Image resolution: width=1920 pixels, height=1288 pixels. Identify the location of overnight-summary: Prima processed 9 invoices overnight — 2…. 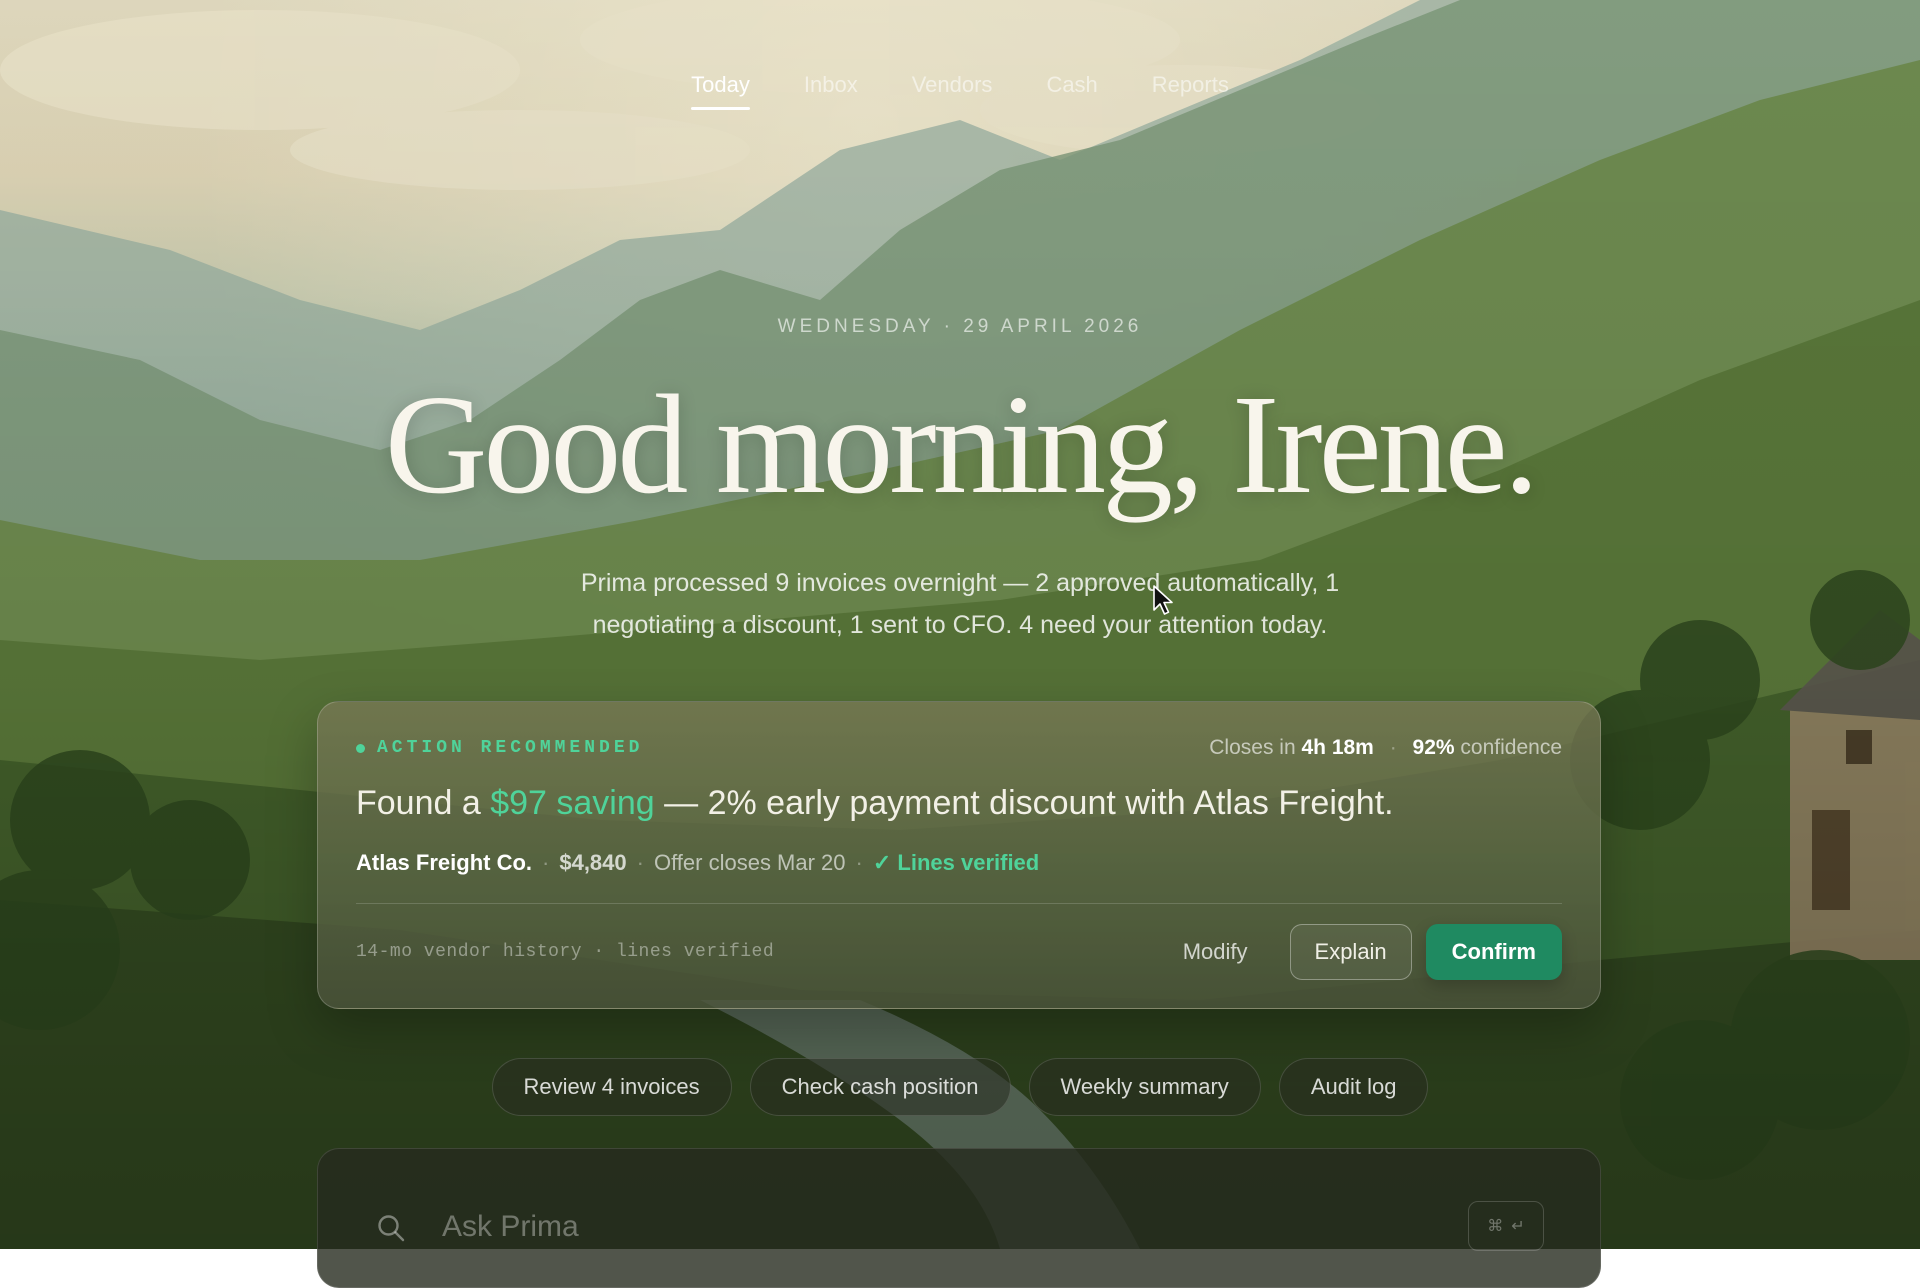
(960, 604).